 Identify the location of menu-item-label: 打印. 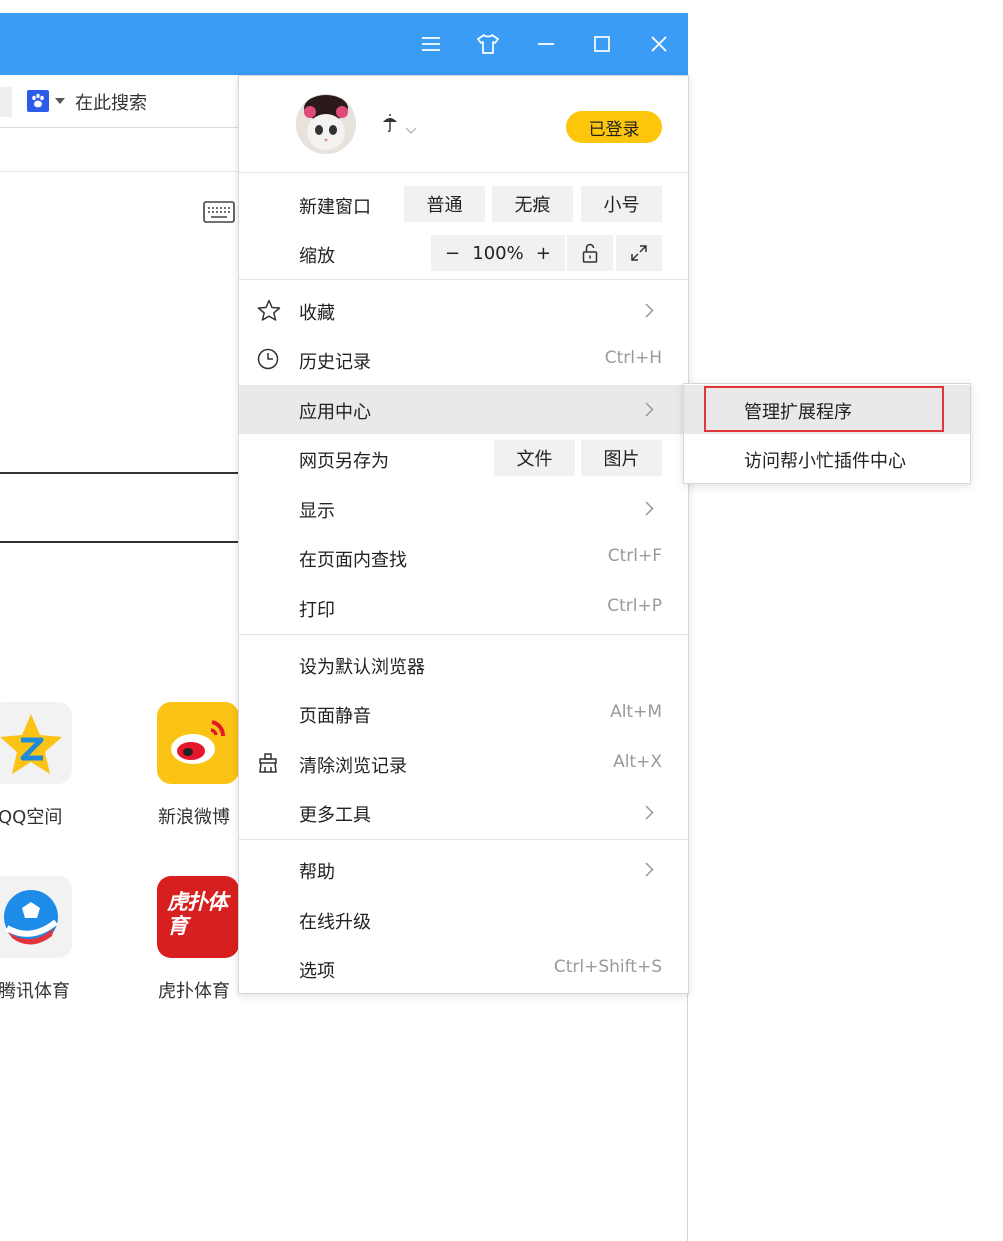
(317, 610).